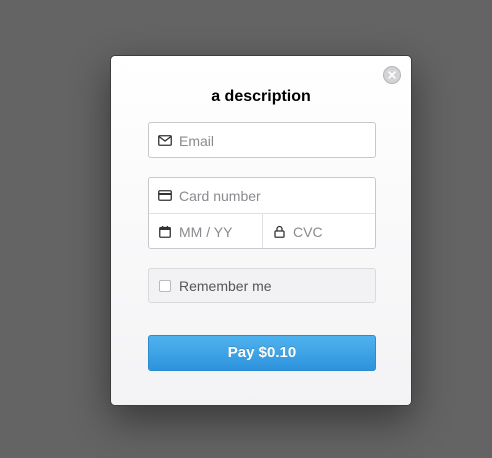 The width and height of the screenshot is (492, 458). I want to click on cvc-placeholder: CVC, so click(308, 231).